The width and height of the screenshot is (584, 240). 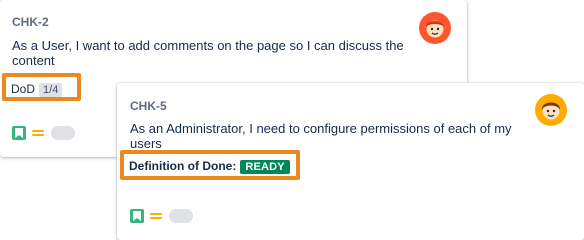 I want to click on issue-key: CHK-2, so click(x=30, y=22).